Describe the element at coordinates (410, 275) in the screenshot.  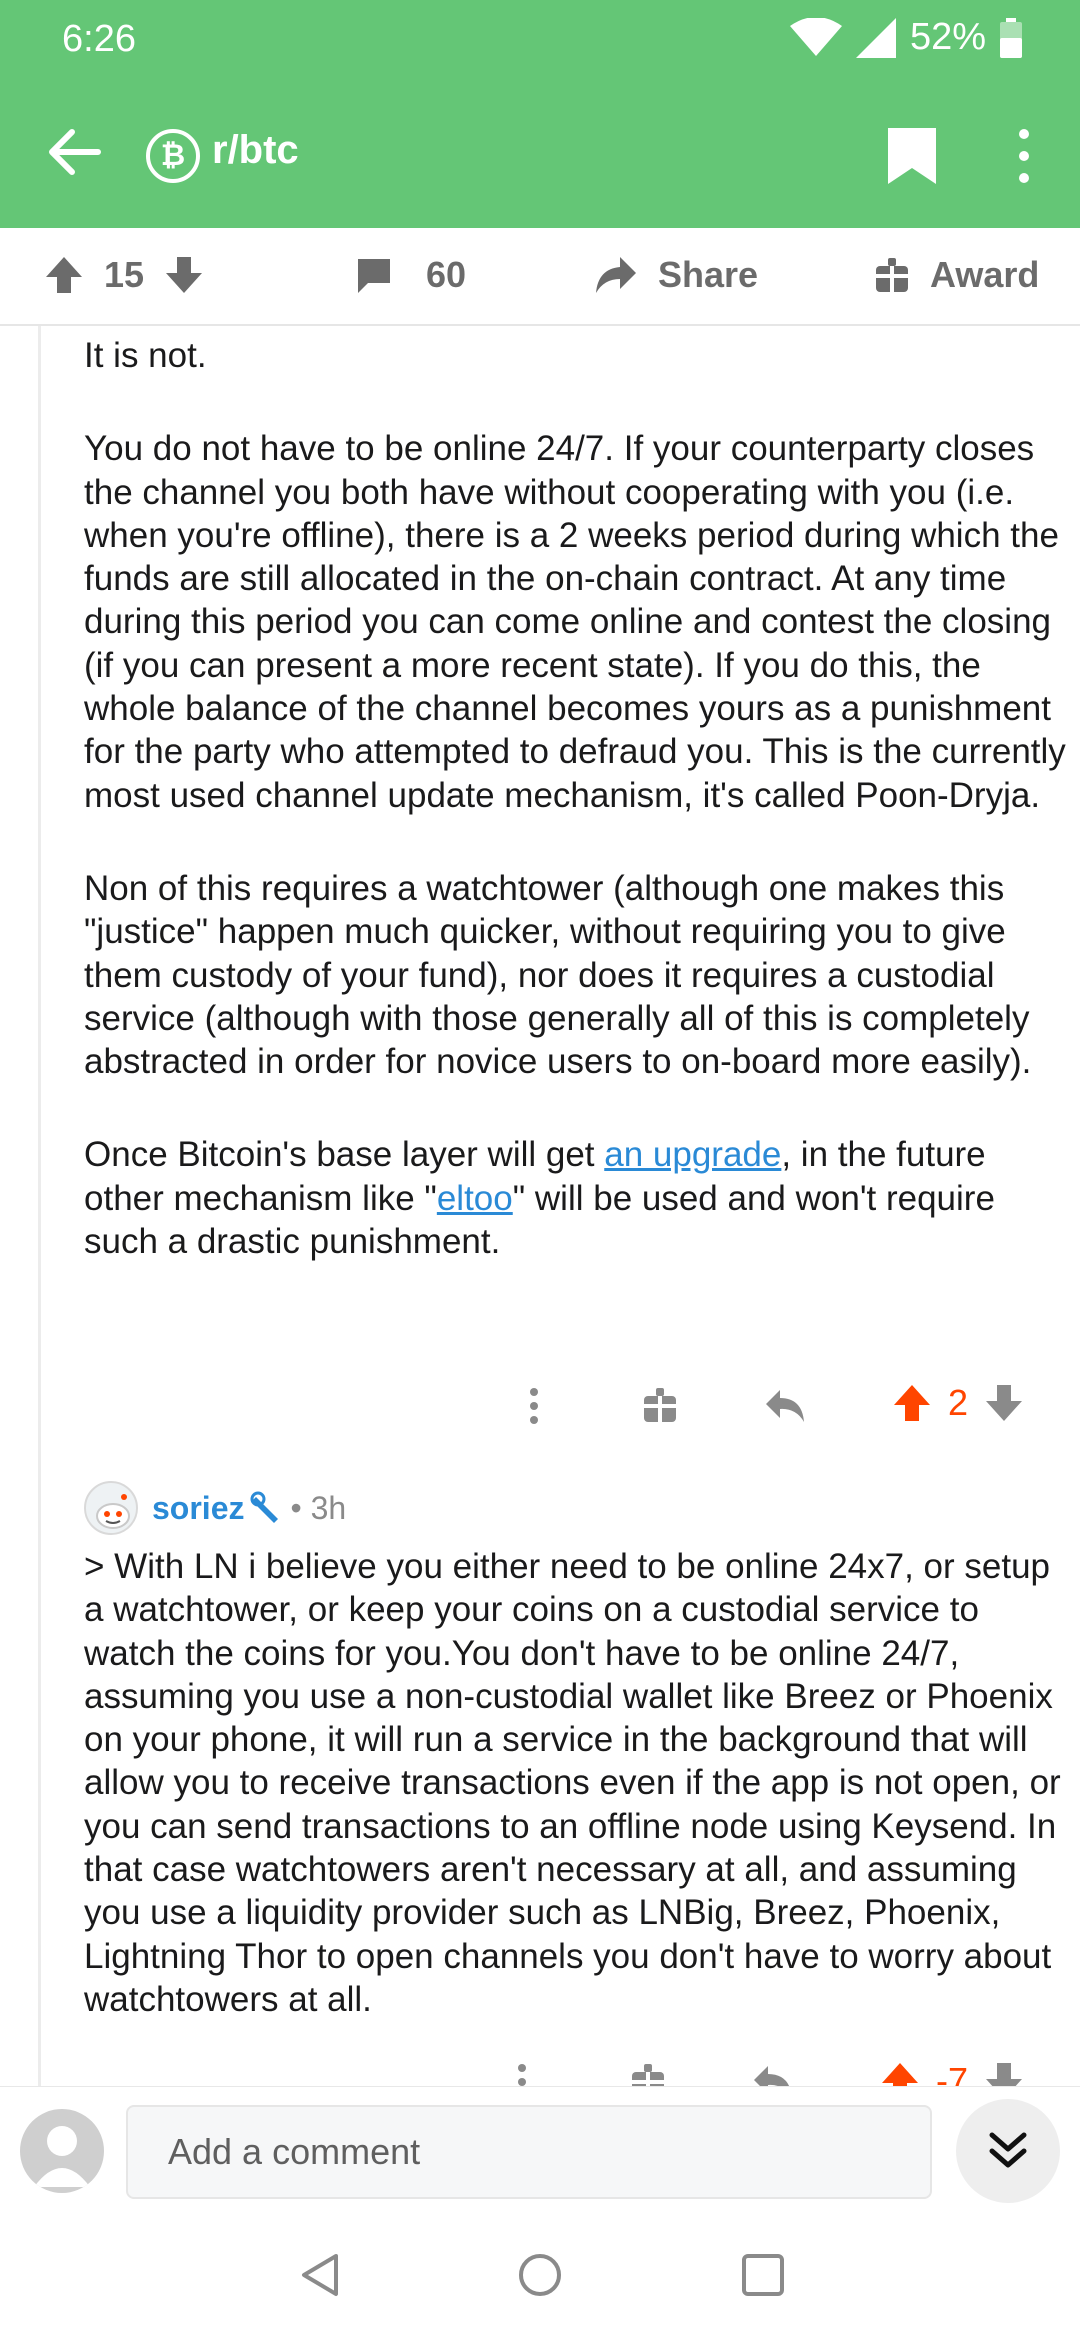
I see `comments-button: 60` at that location.